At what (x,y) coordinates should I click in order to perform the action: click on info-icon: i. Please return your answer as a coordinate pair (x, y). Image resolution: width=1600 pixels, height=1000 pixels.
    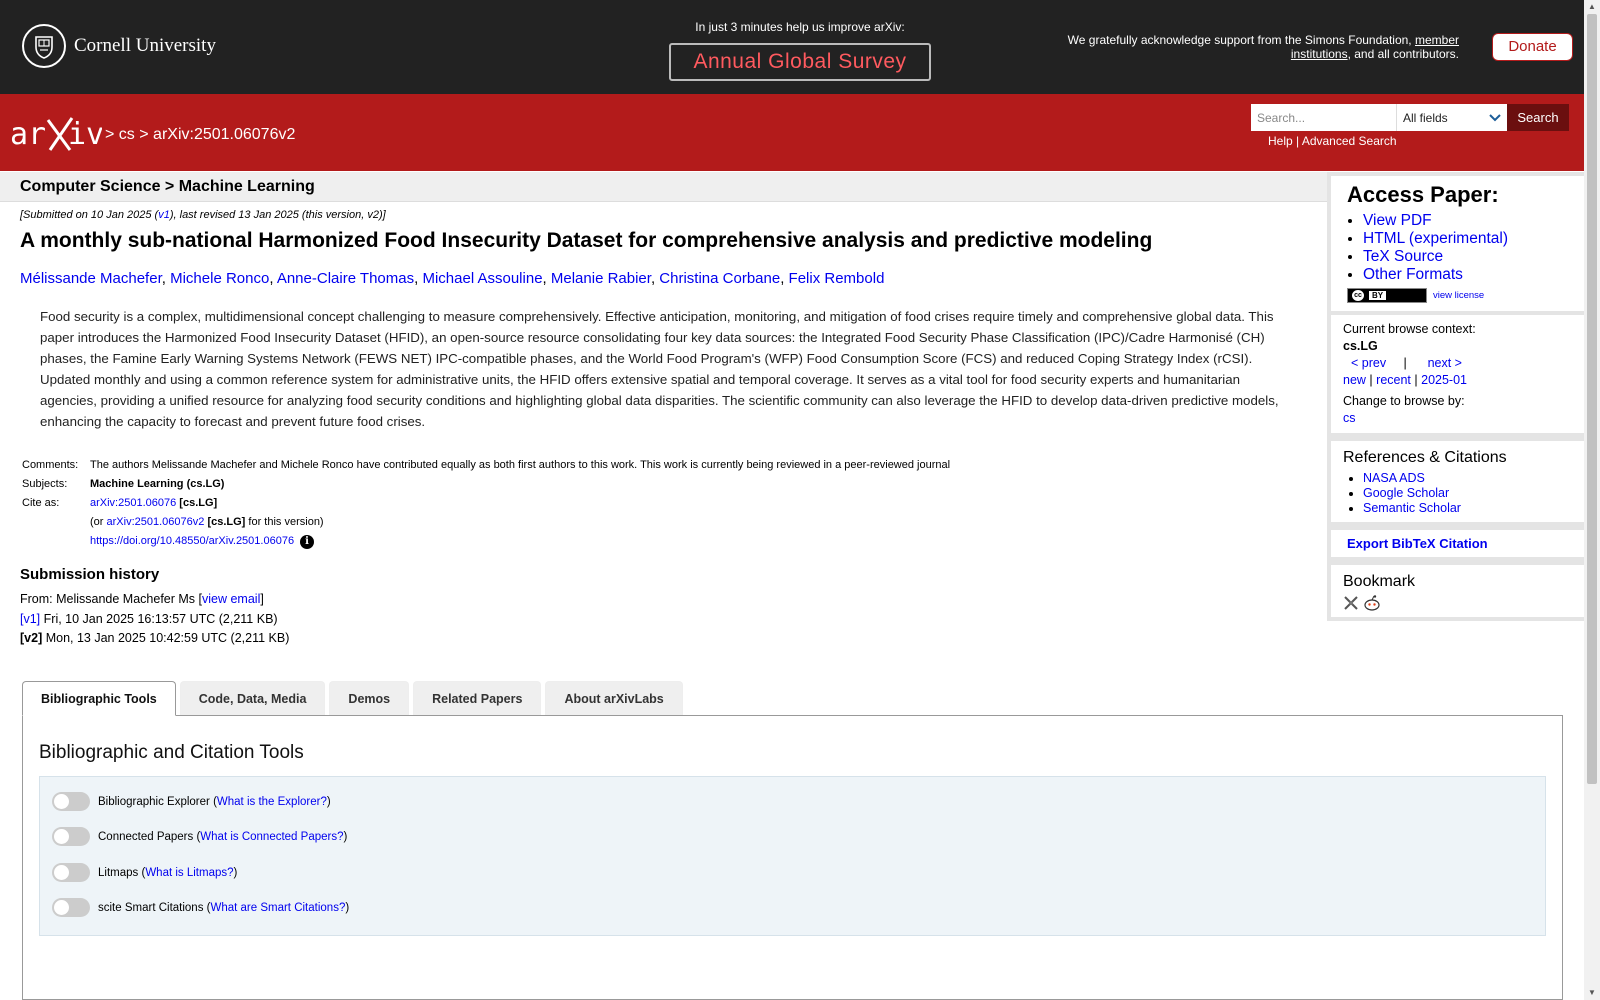
    Looking at the image, I should click on (307, 542).